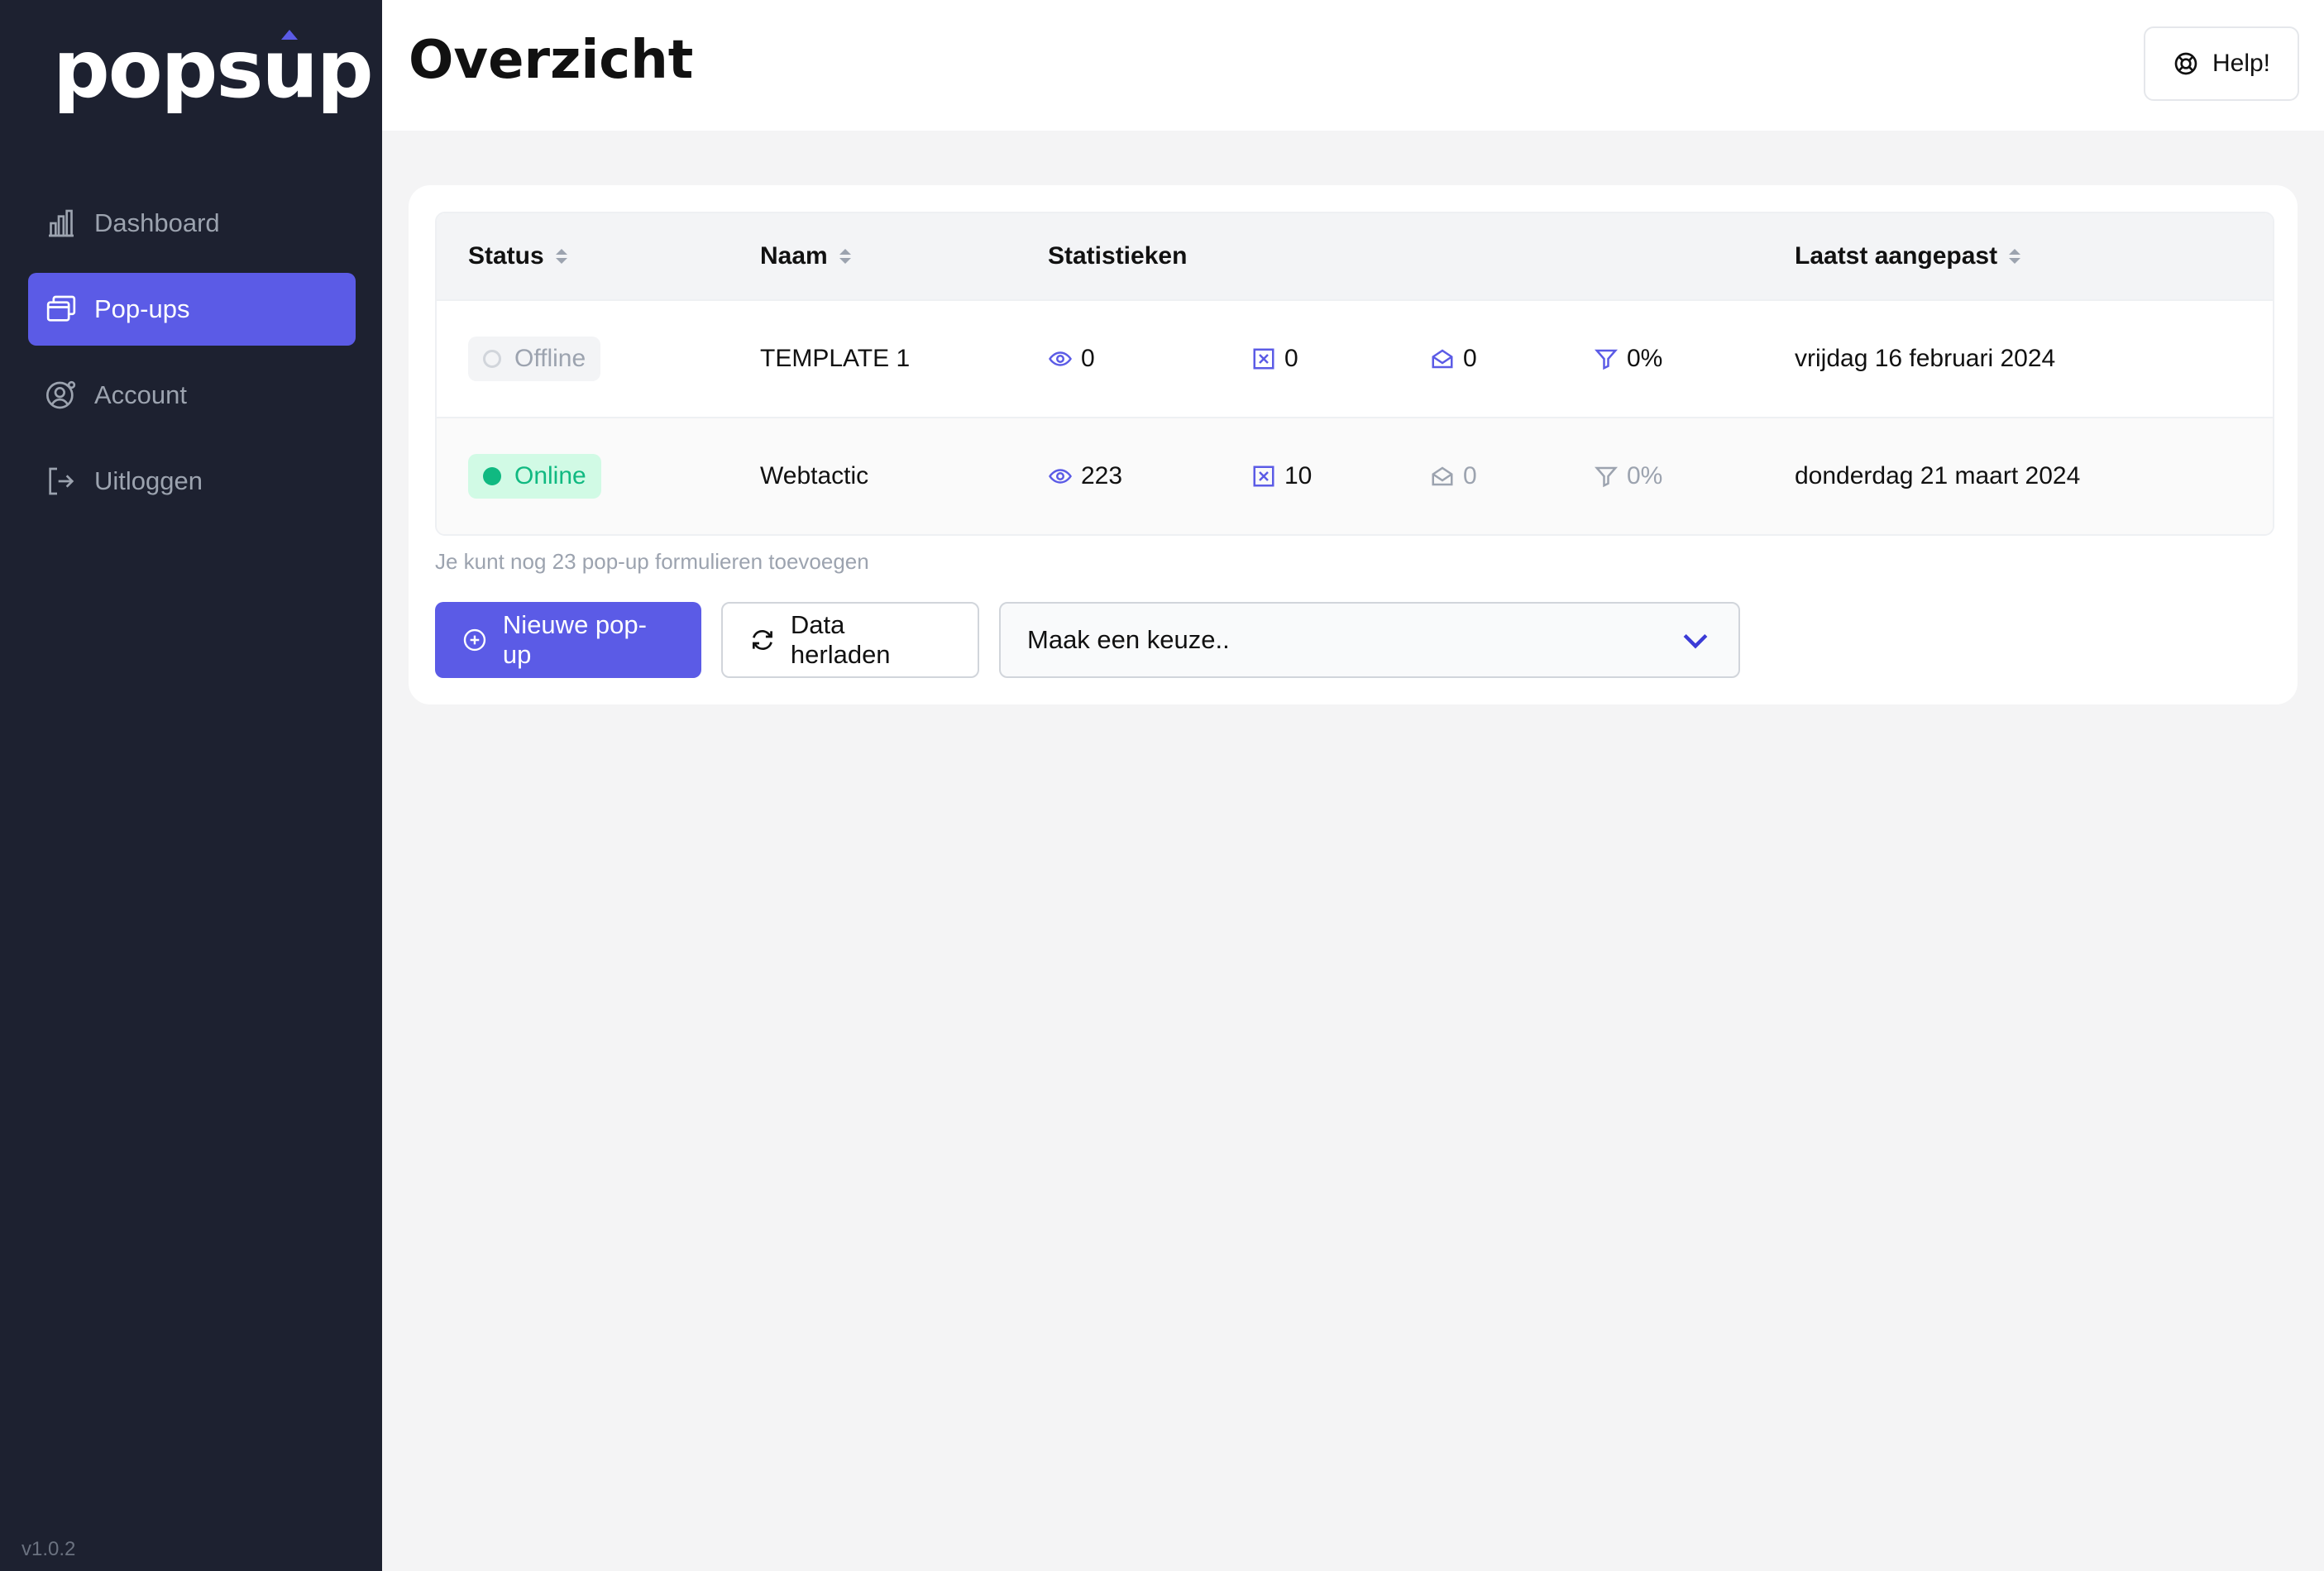  Describe the element at coordinates (517, 256) in the screenshot. I see `column-status: Status` at that location.